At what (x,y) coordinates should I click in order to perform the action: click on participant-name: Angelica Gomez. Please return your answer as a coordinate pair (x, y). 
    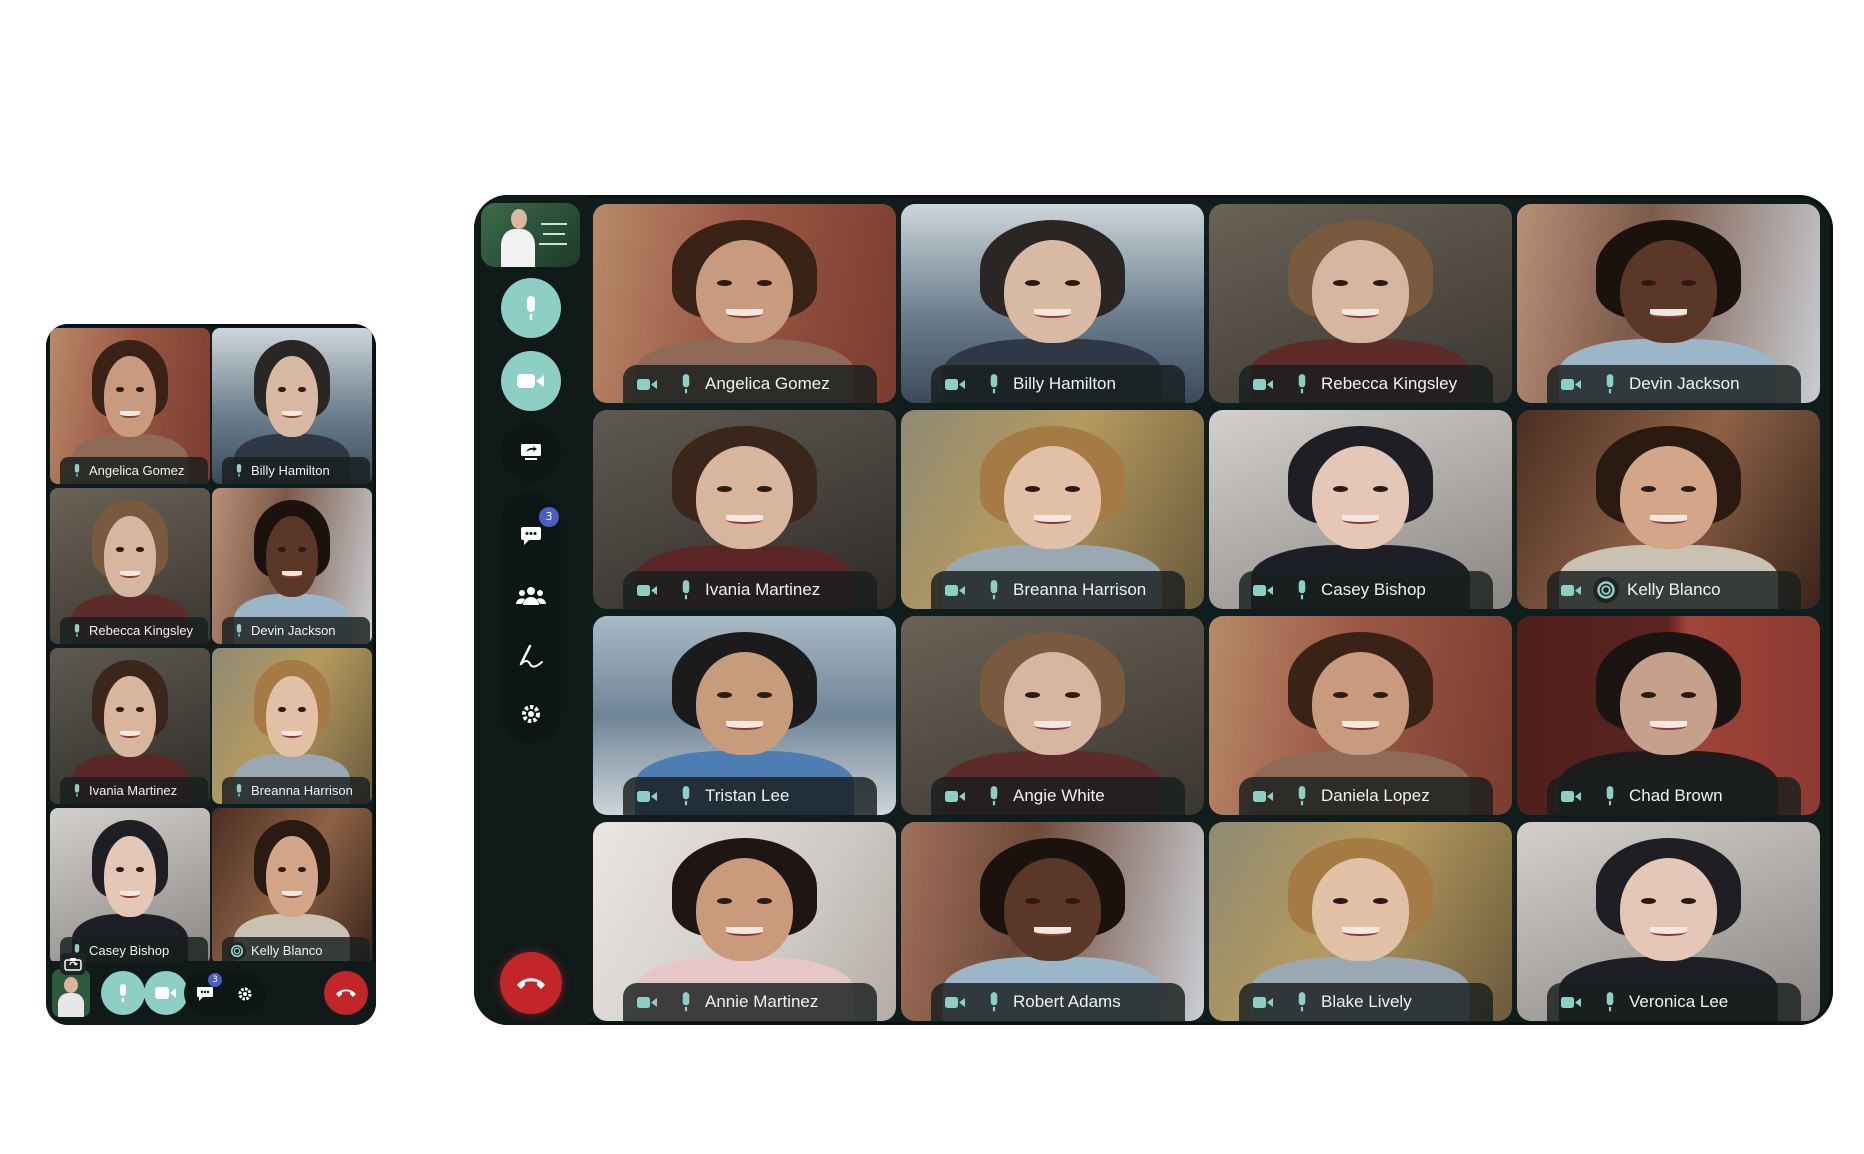
    Looking at the image, I should click on (767, 383).